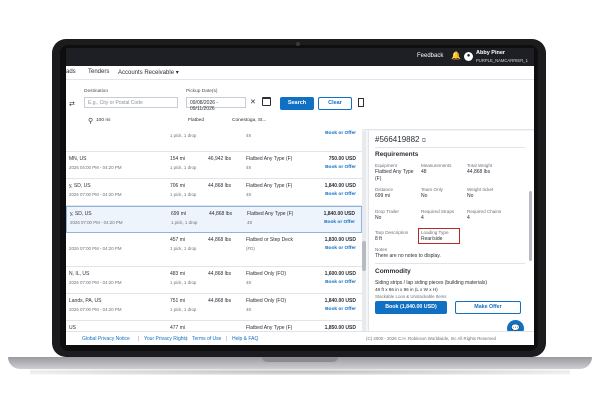  Describe the element at coordinates (502, 60) in the screenshot. I see `user-carrier: PURPLE_NAMCARRIER_1` at that location.